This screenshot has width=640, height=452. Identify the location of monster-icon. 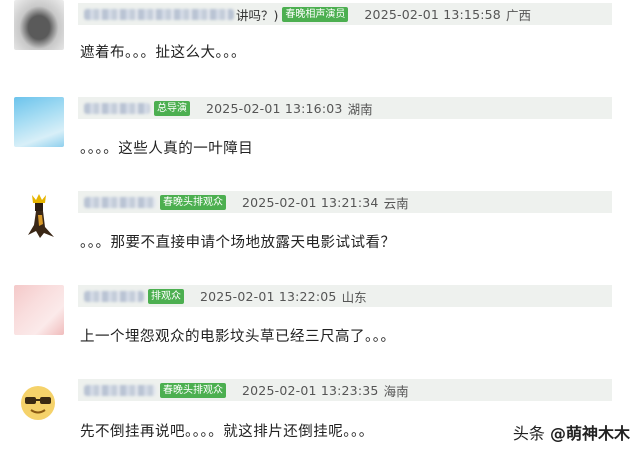
(41, 216).